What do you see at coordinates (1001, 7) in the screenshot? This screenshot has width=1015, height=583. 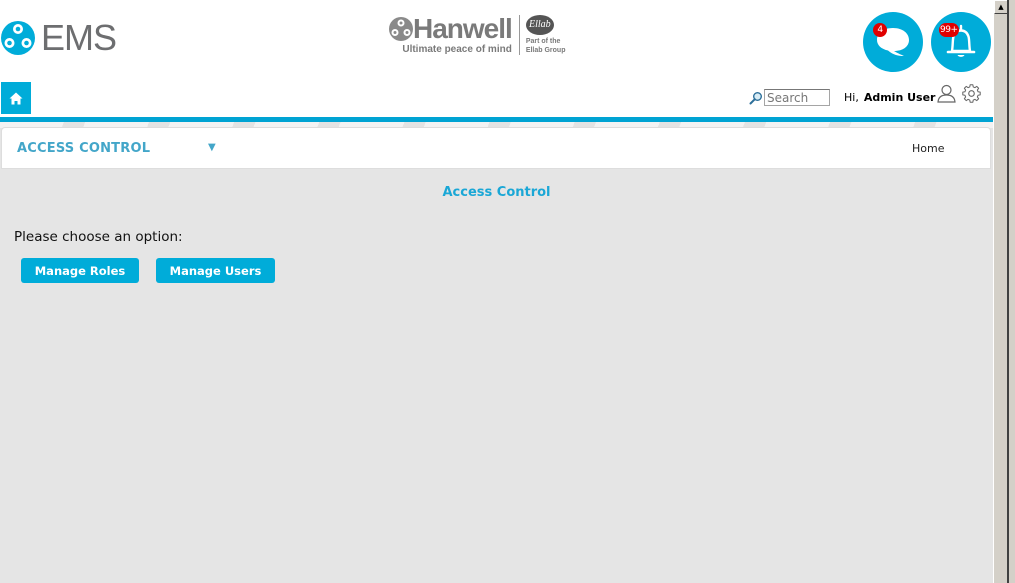 I see `scroll-up-arrow-icon: ▲` at bounding box center [1001, 7].